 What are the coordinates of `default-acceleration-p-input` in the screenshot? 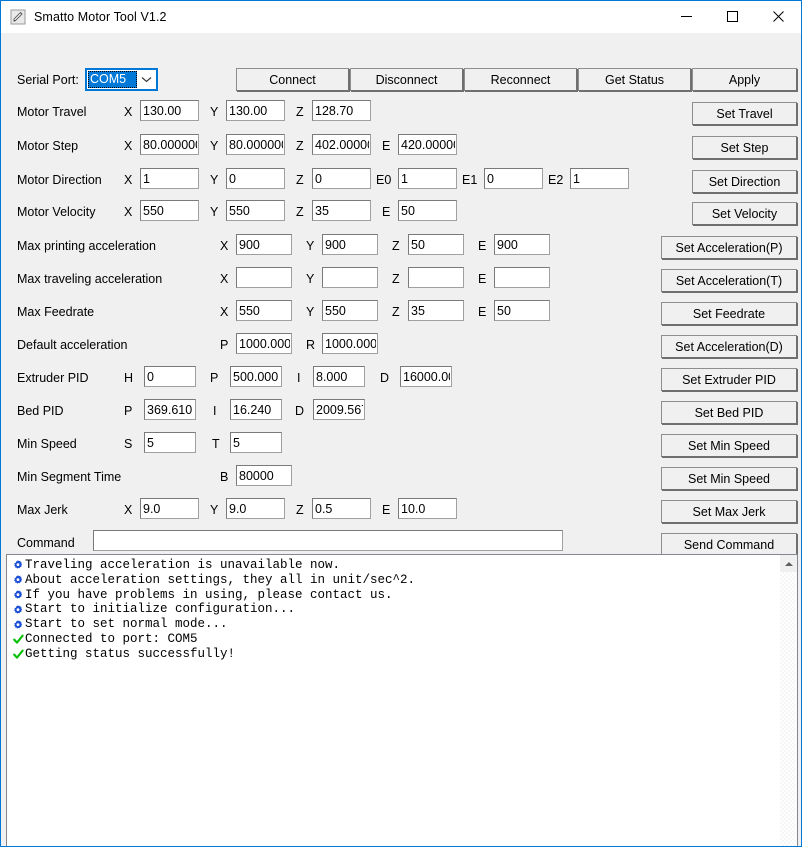 It's located at (264, 343).